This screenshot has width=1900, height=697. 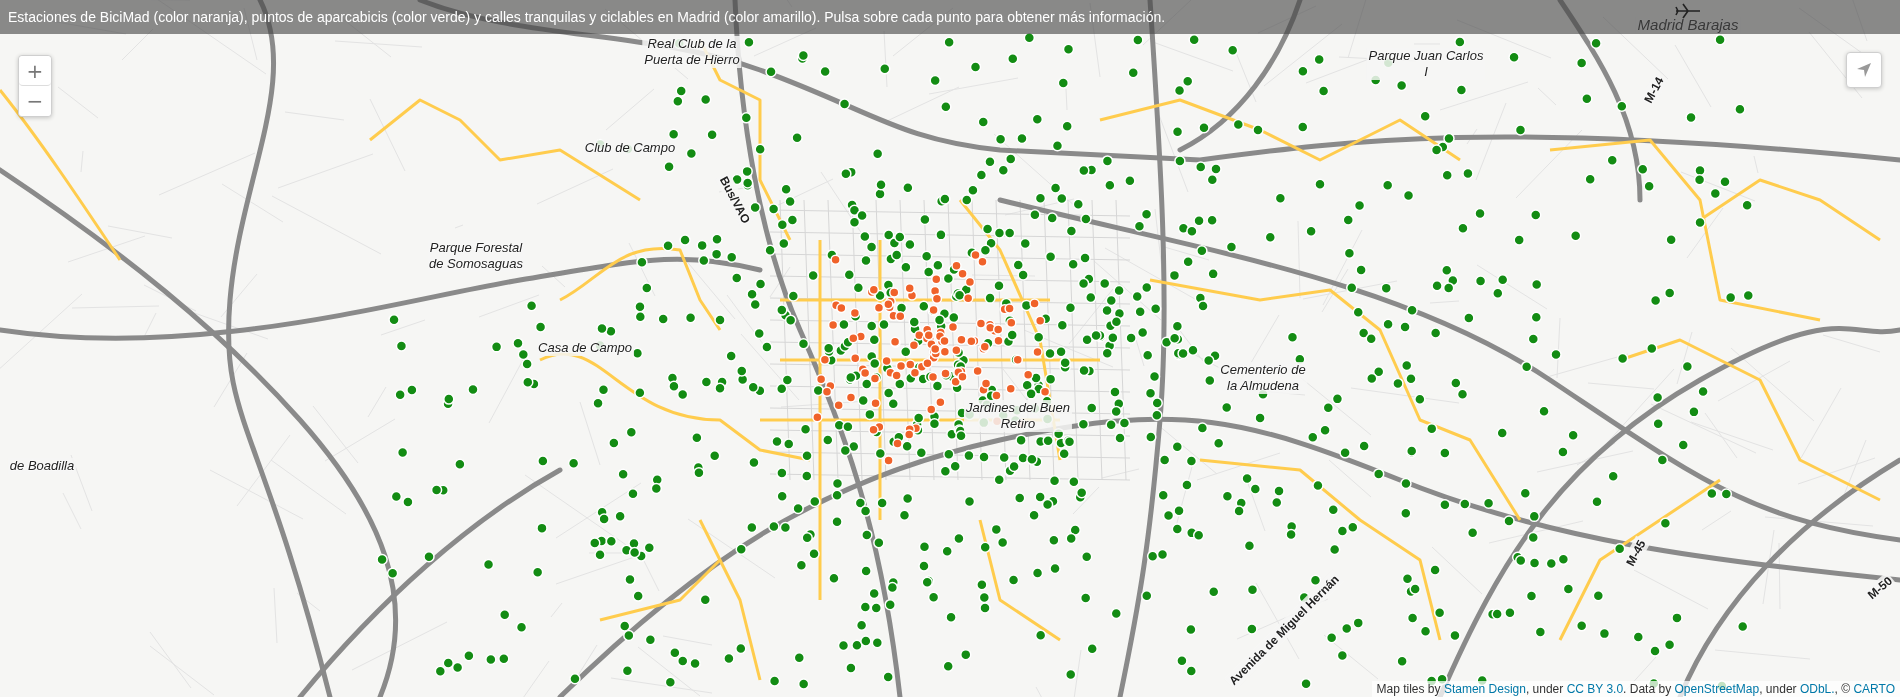 I want to click on zoom-out-button: −, so click(x=35, y=101).